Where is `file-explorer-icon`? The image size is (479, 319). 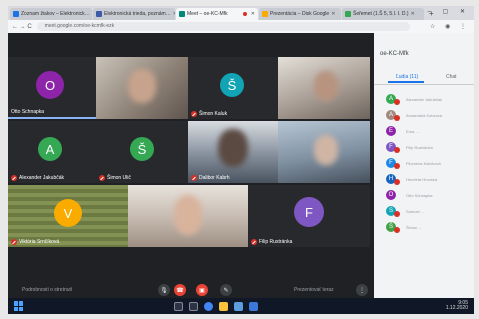 file-explorer-icon is located at coordinates (223, 306).